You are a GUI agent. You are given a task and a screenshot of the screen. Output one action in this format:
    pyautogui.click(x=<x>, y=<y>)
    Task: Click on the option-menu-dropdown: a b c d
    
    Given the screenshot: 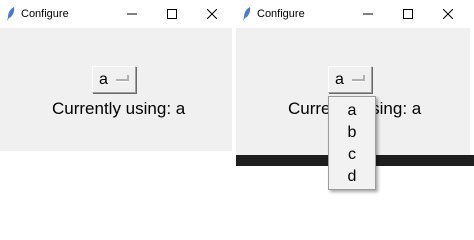 What is the action you would take?
    pyautogui.click(x=352, y=143)
    